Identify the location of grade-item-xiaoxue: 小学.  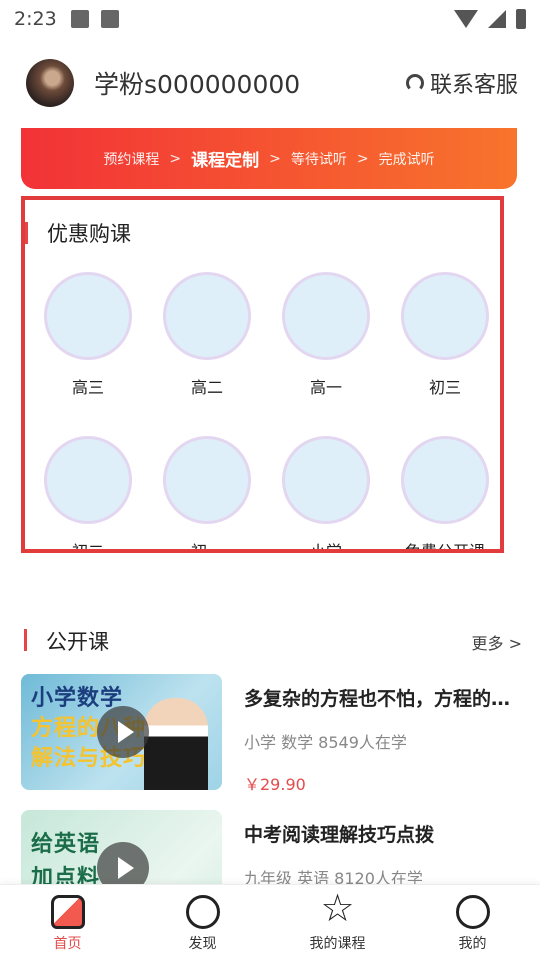
(326, 494).